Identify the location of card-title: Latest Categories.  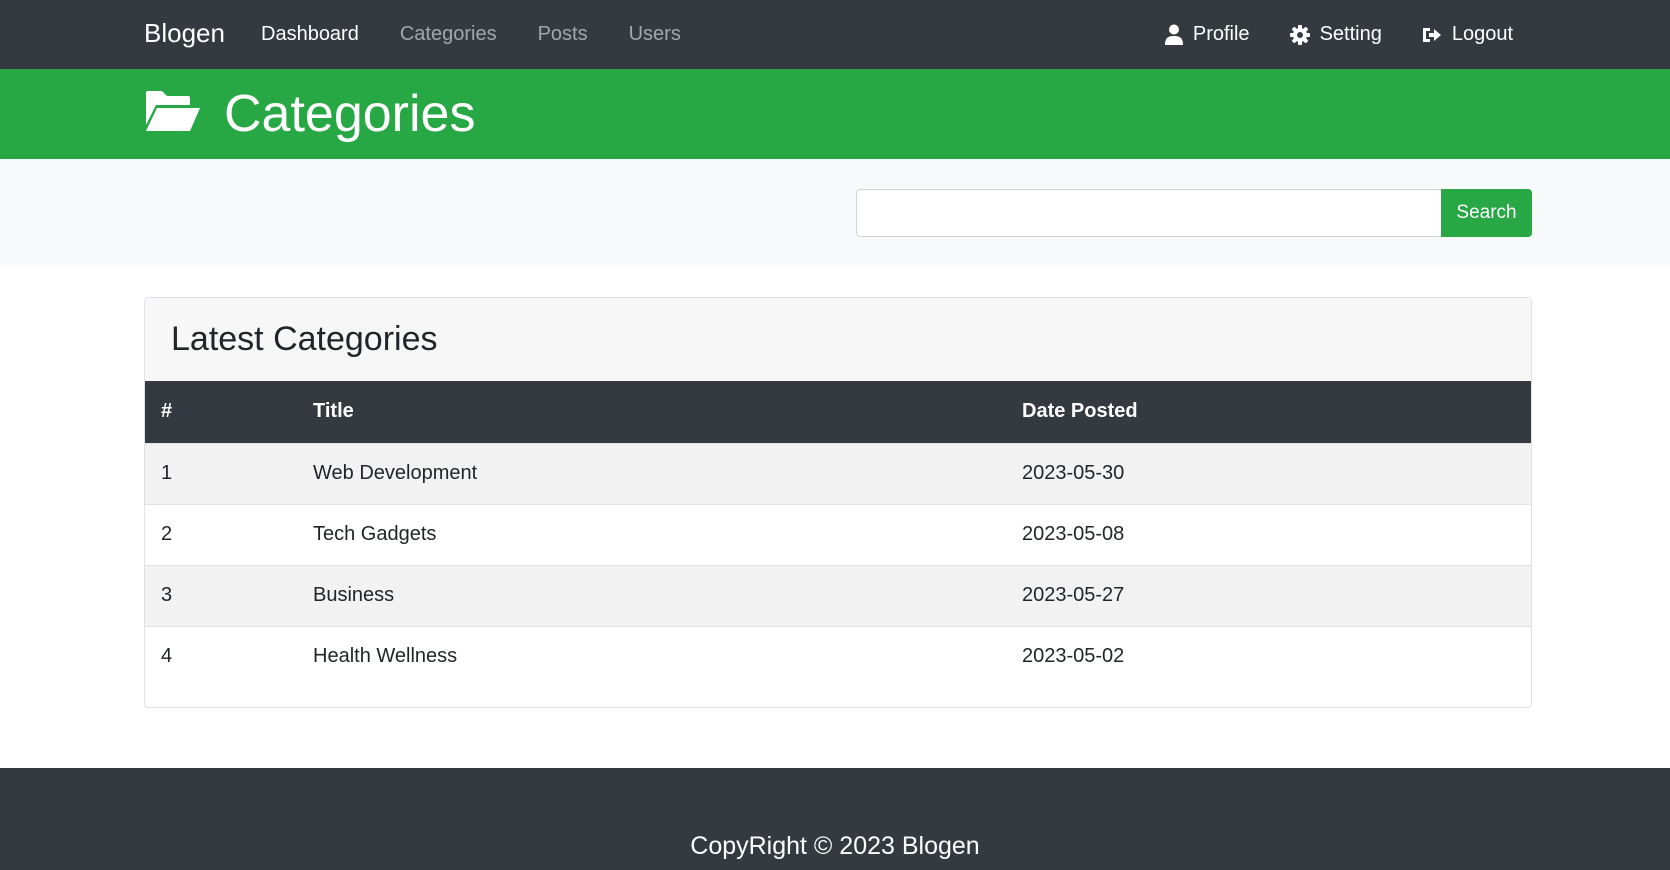
(304, 339).